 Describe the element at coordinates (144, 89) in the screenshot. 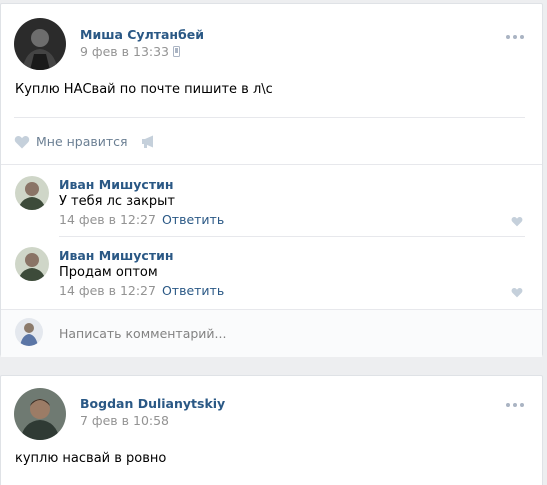

I see `post-text: Куплю НАСвай по почте пишите в л\с` at that location.